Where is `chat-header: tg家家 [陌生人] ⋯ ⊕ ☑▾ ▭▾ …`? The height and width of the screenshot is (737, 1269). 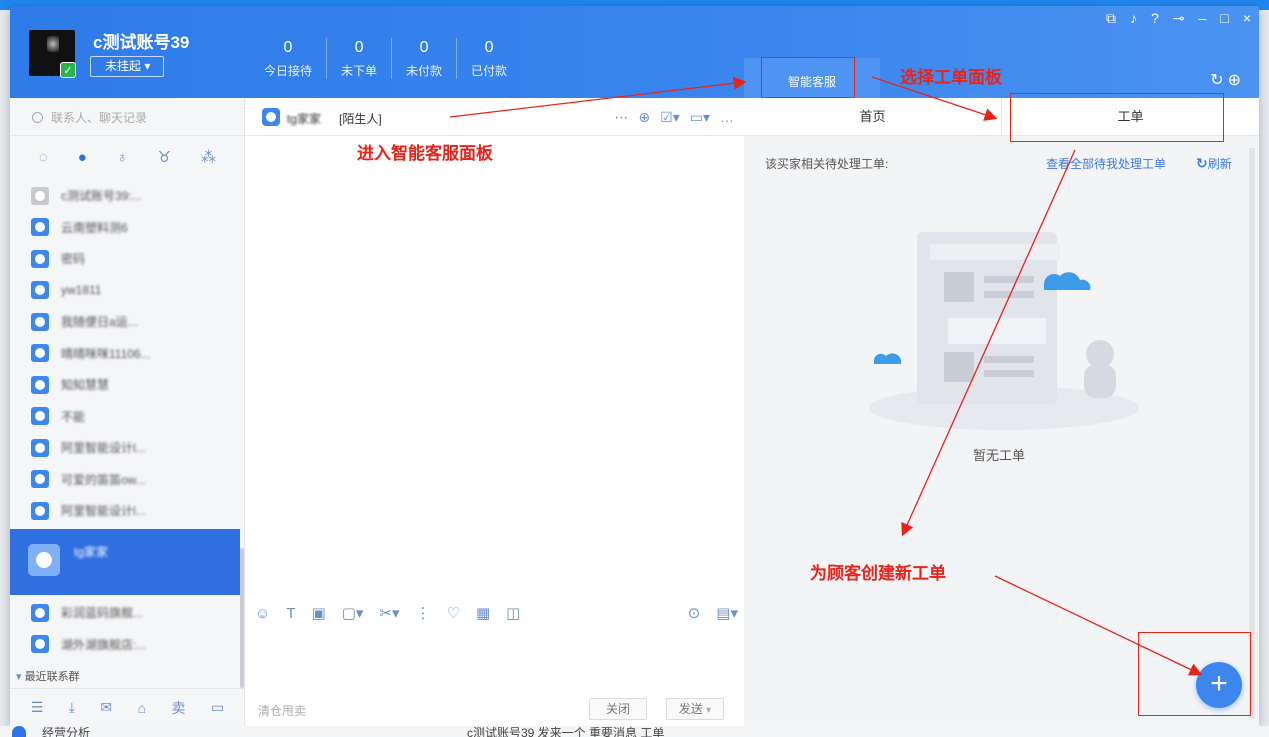
chat-header: tg家家 [陌生人] ⋯ ⊕ ☑▾ ▭▾ … is located at coordinates (494, 117).